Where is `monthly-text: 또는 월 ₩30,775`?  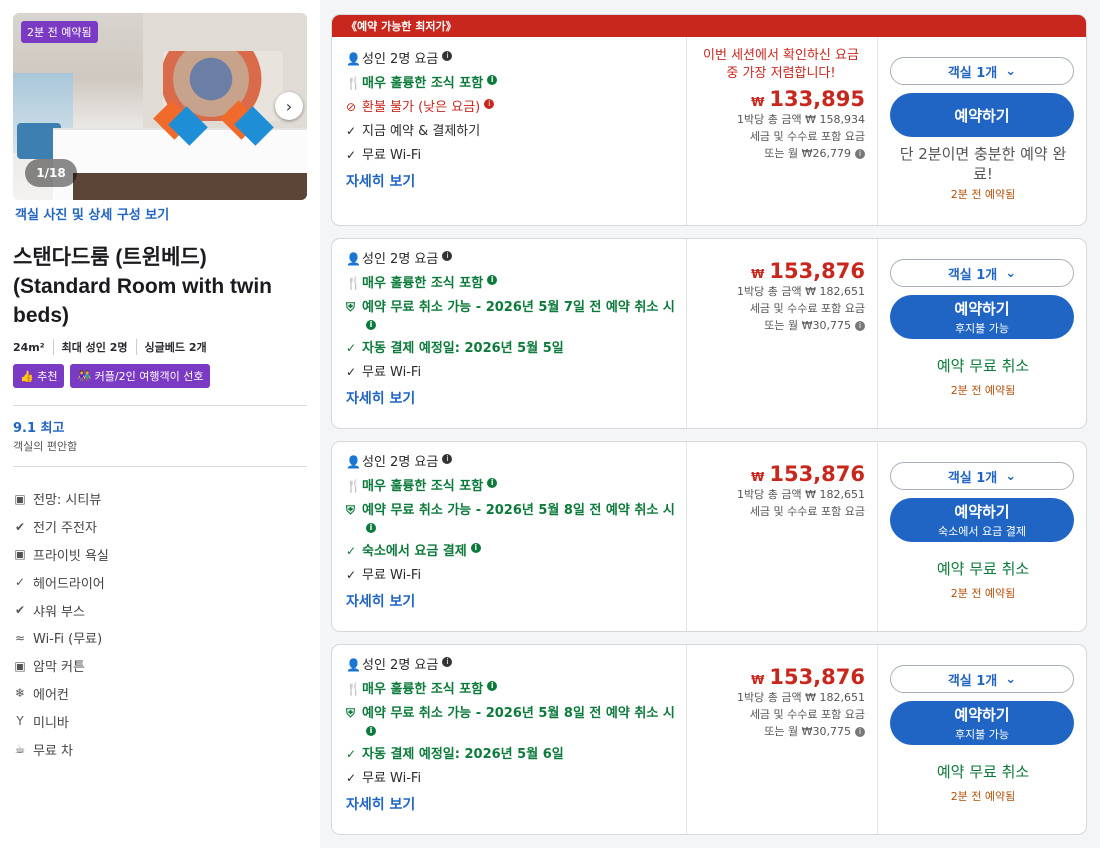
monthly-text: 또는 월 ₩30,775 is located at coordinates (807, 731).